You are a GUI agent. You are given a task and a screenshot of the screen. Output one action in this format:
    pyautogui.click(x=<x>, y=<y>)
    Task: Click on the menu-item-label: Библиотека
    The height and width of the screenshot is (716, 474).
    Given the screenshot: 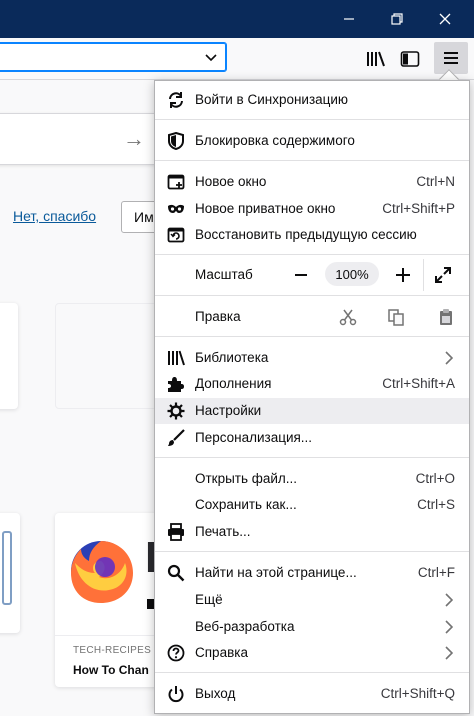 What is the action you would take?
    pyautogui.click(x=232, y=357)
    